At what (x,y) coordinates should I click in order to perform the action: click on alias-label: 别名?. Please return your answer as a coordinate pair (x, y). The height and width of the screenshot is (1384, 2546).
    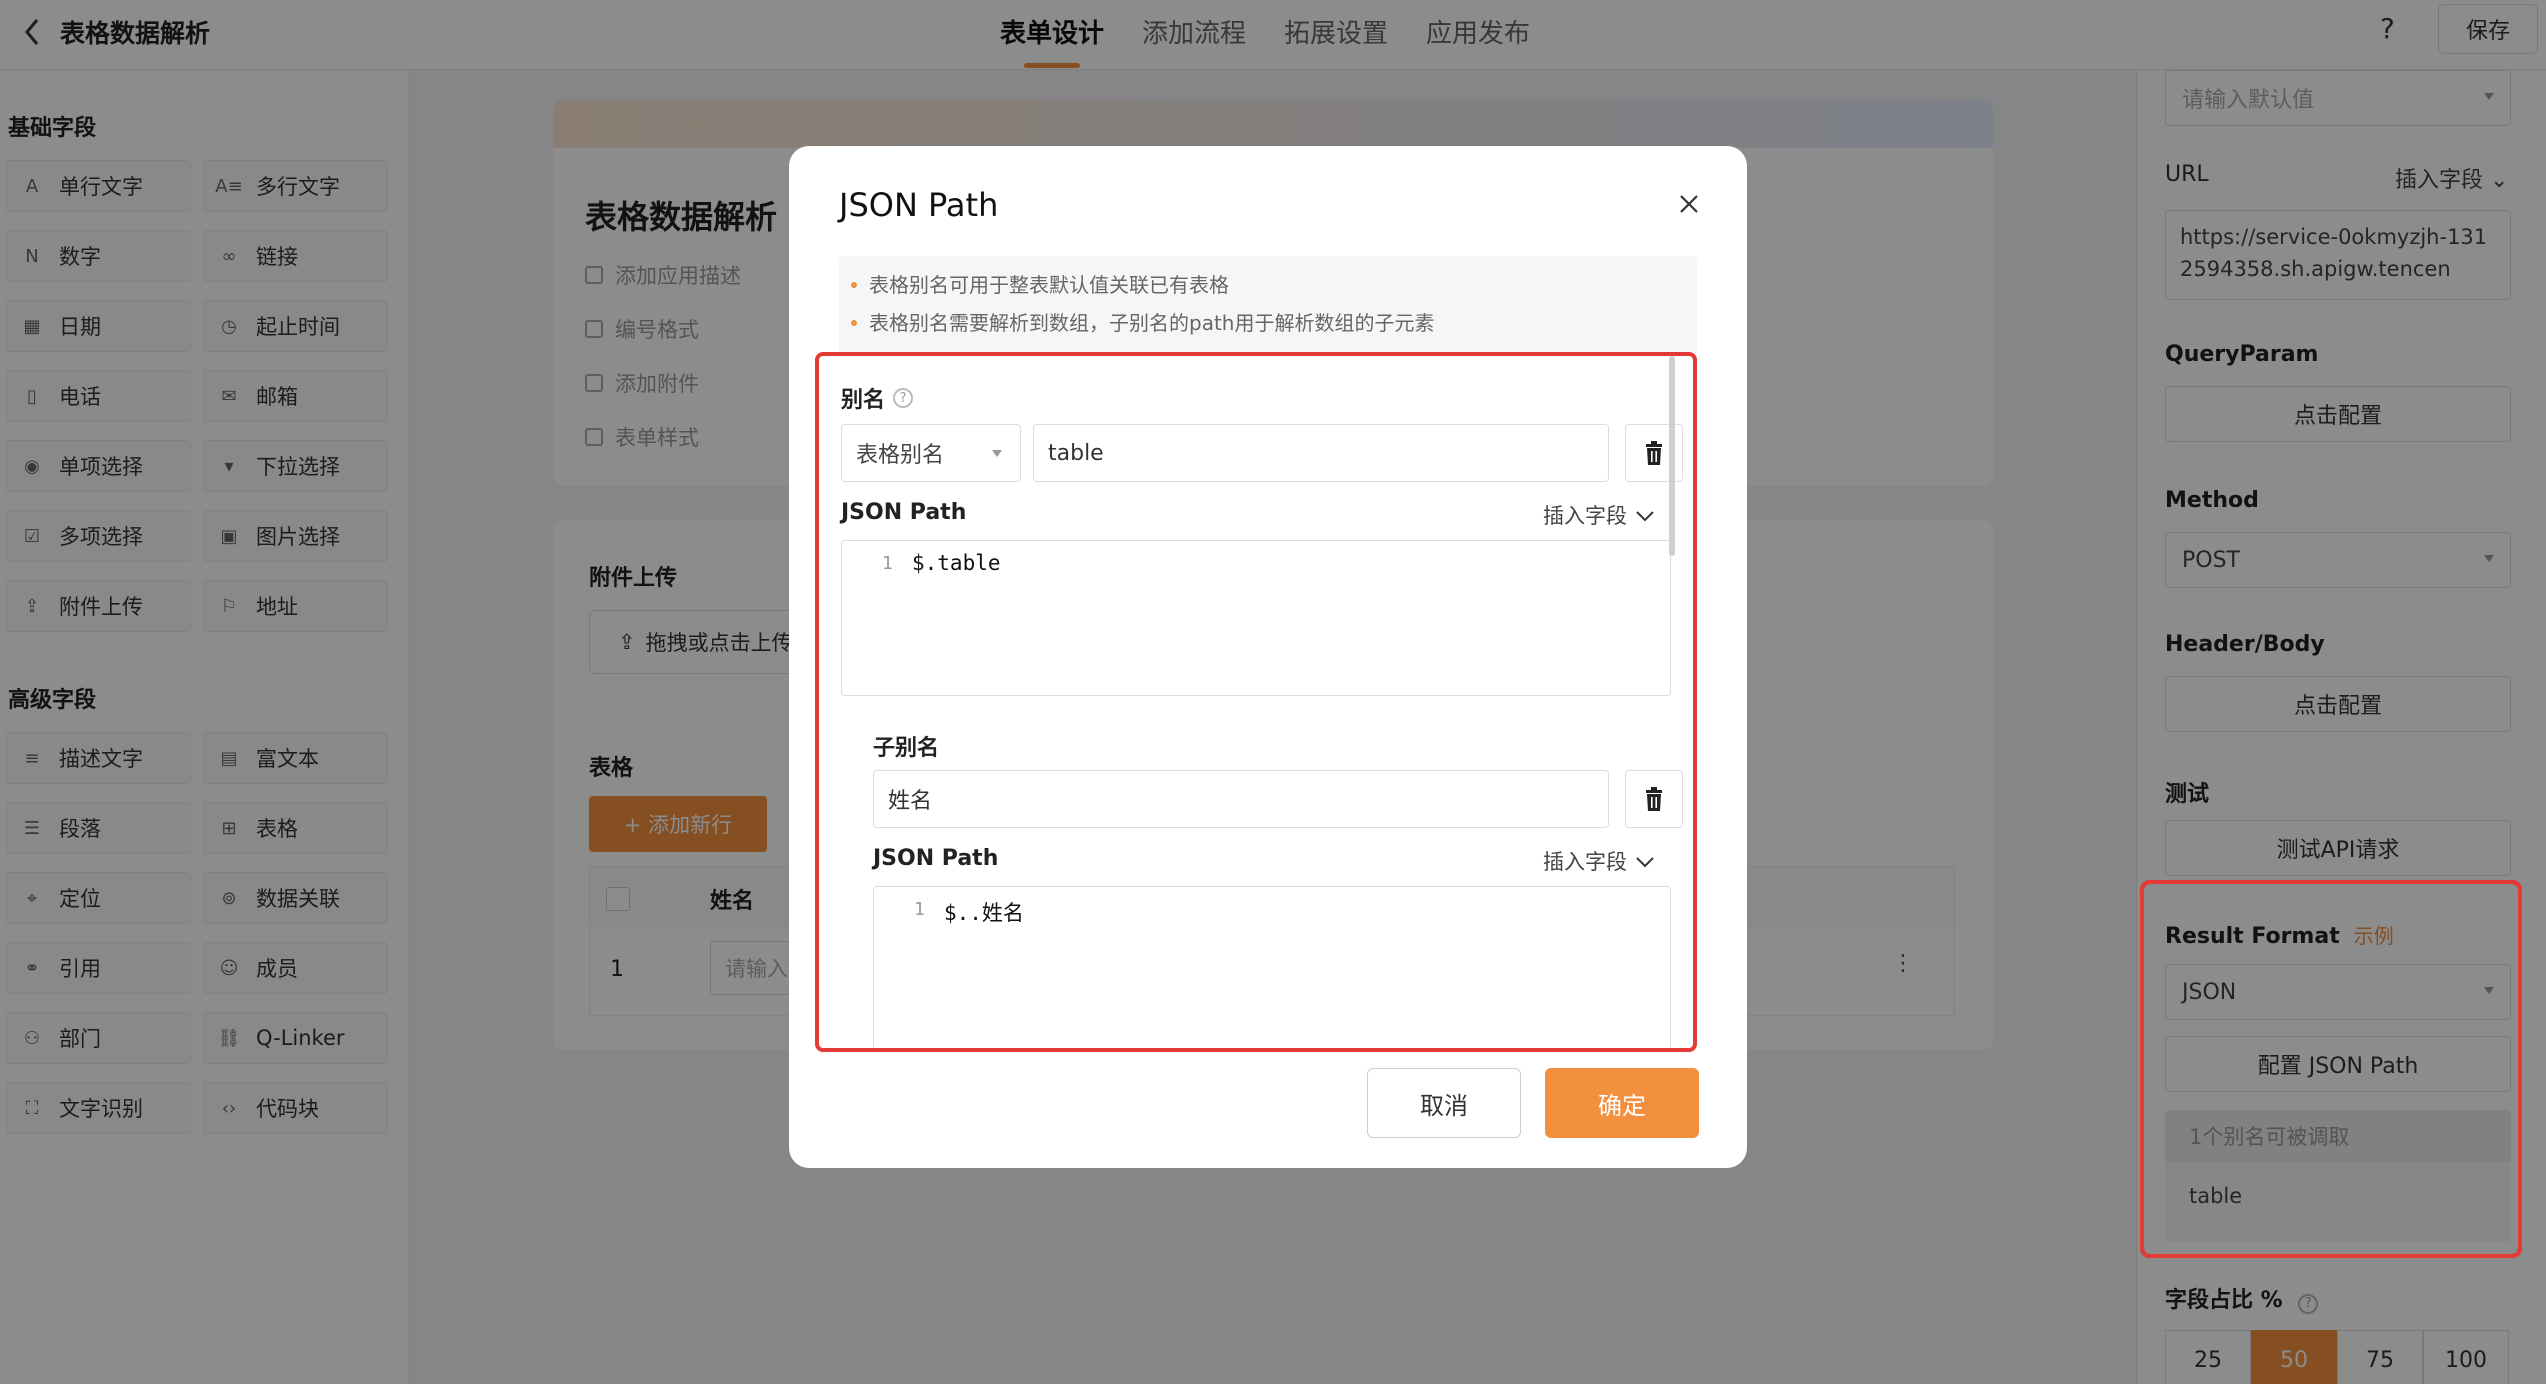
    Looking at the image, I should click on (877, 398).